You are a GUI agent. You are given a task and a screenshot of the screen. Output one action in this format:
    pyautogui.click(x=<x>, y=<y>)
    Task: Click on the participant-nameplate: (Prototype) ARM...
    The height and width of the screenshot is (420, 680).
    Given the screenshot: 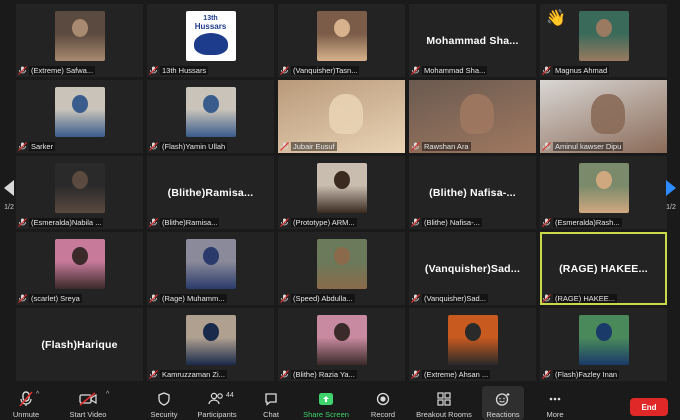 What is the action you would take?
    pyautogui.click(x=341, y=222)
    